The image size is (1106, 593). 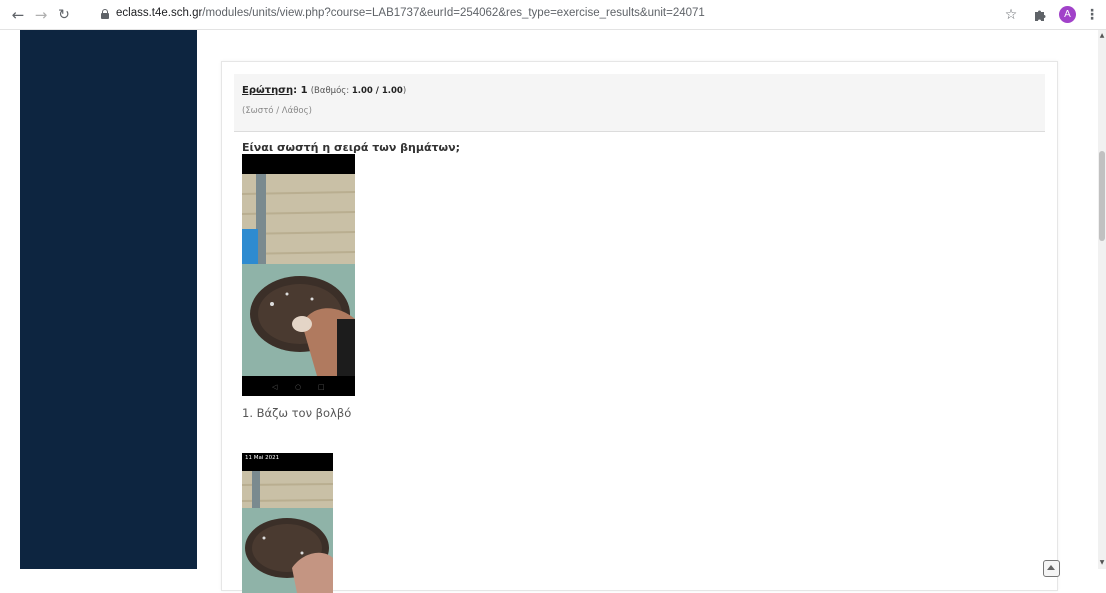 I want to click on grade-info: (Βαθμός: 1.00 / 1.00), so click(x=358, y=91).